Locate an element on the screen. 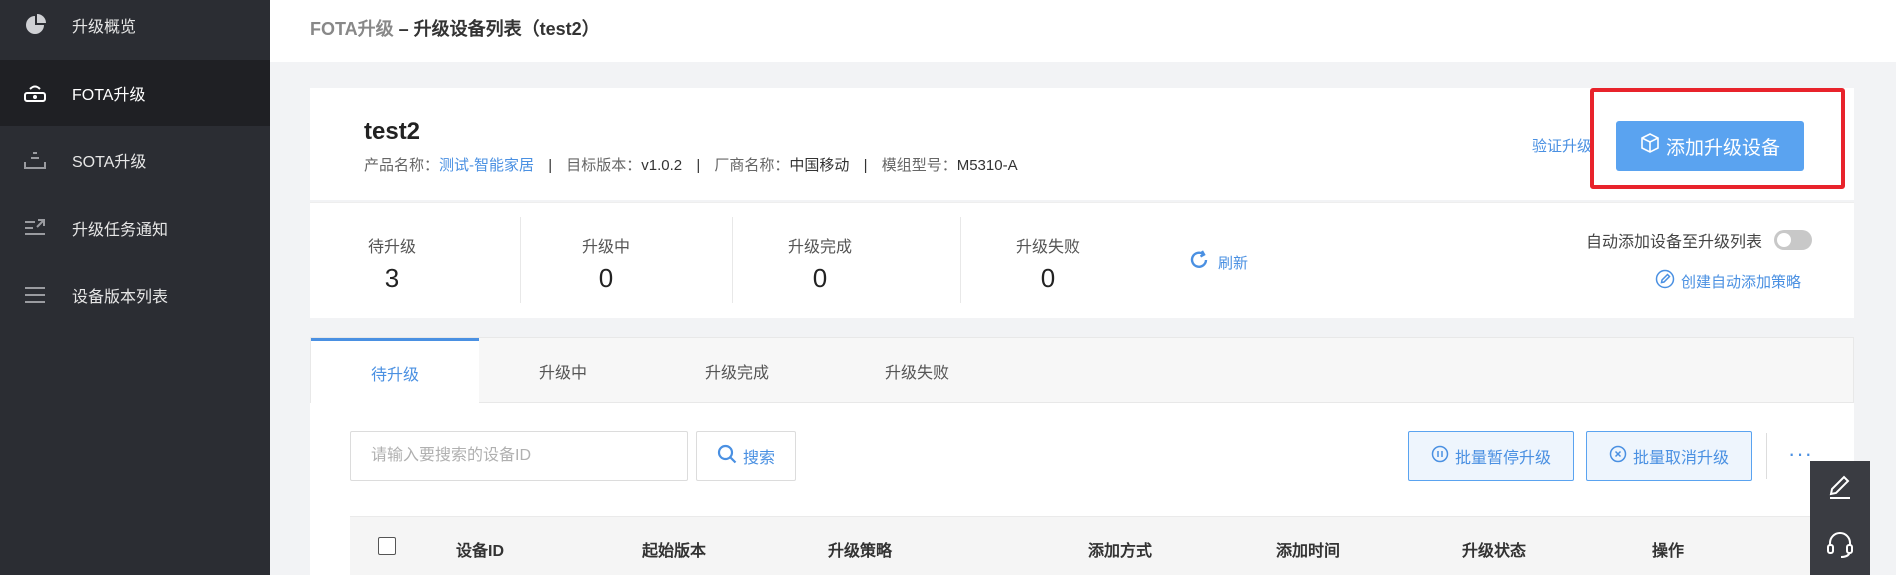  sidebar-item-label: 升级概览 is located at coordinates (104, 27).